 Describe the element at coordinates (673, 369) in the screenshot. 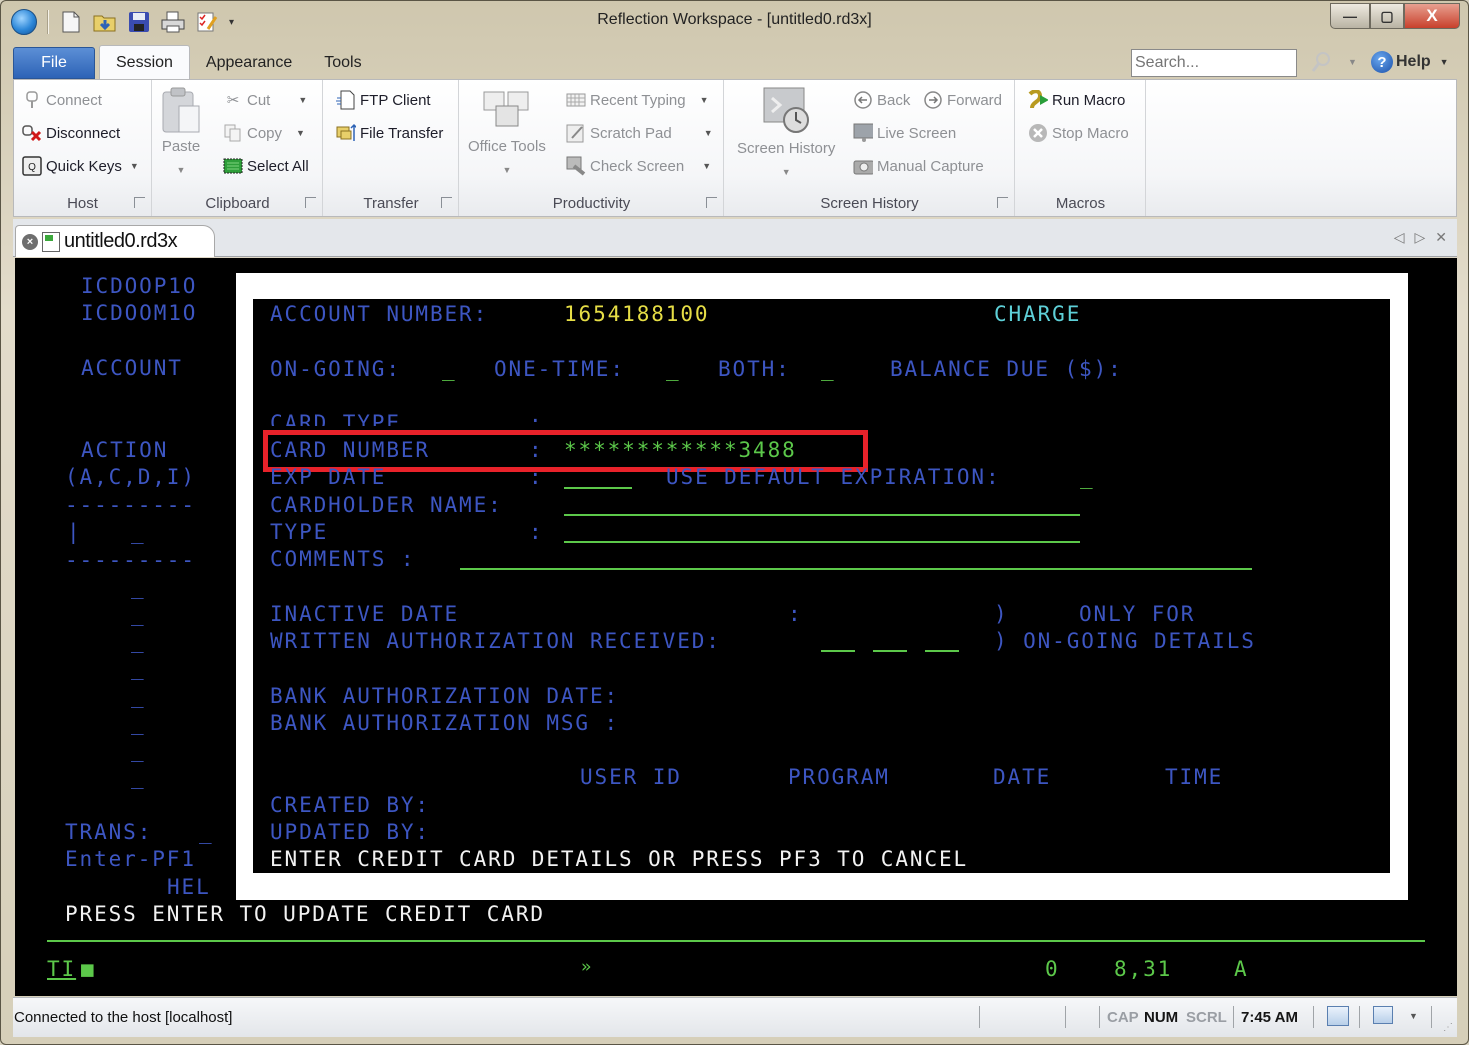

I see `onetime-field: _` at that location.